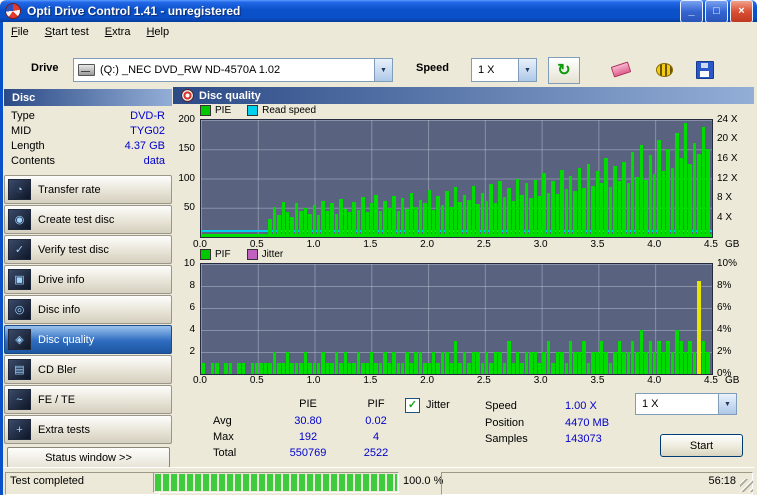 The height and width of the screenshot is (495, 757). Describe the element at coordinates (483, 244) in the screenshot. I see `axis-tick-label: 2.5` at that location.